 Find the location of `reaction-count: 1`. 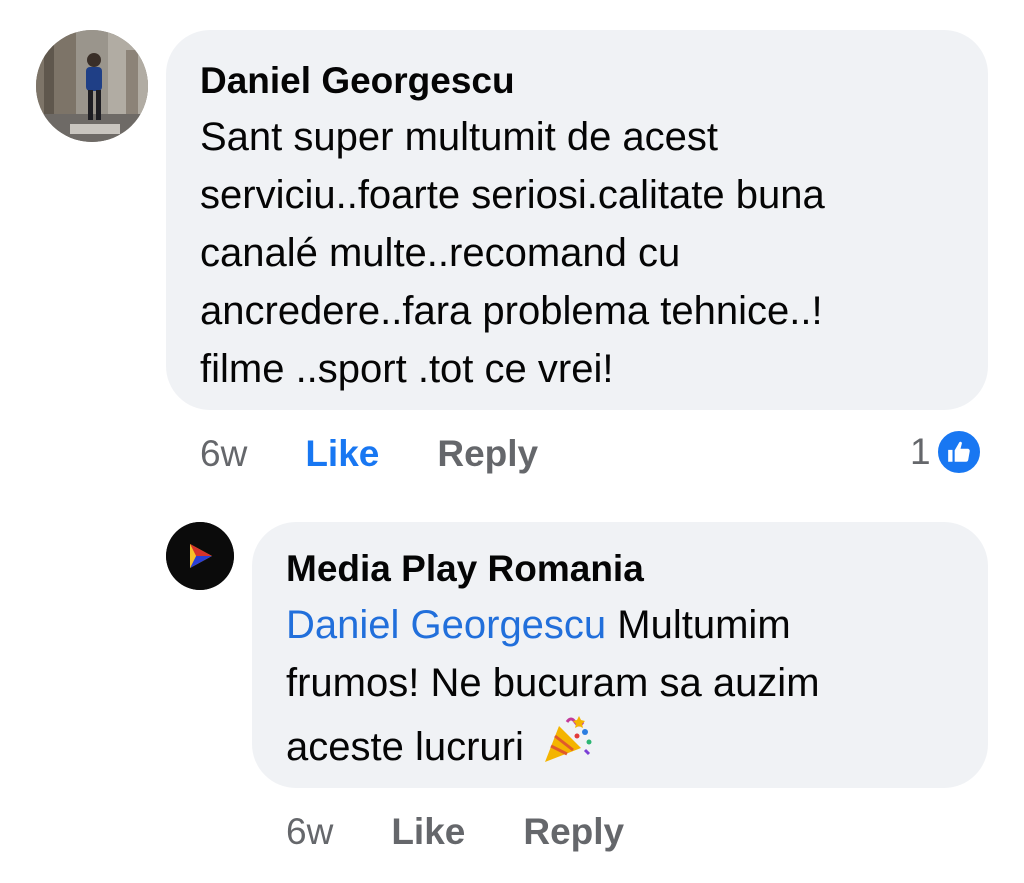

reaction-count: 1 is located at coordinates (920, 451).